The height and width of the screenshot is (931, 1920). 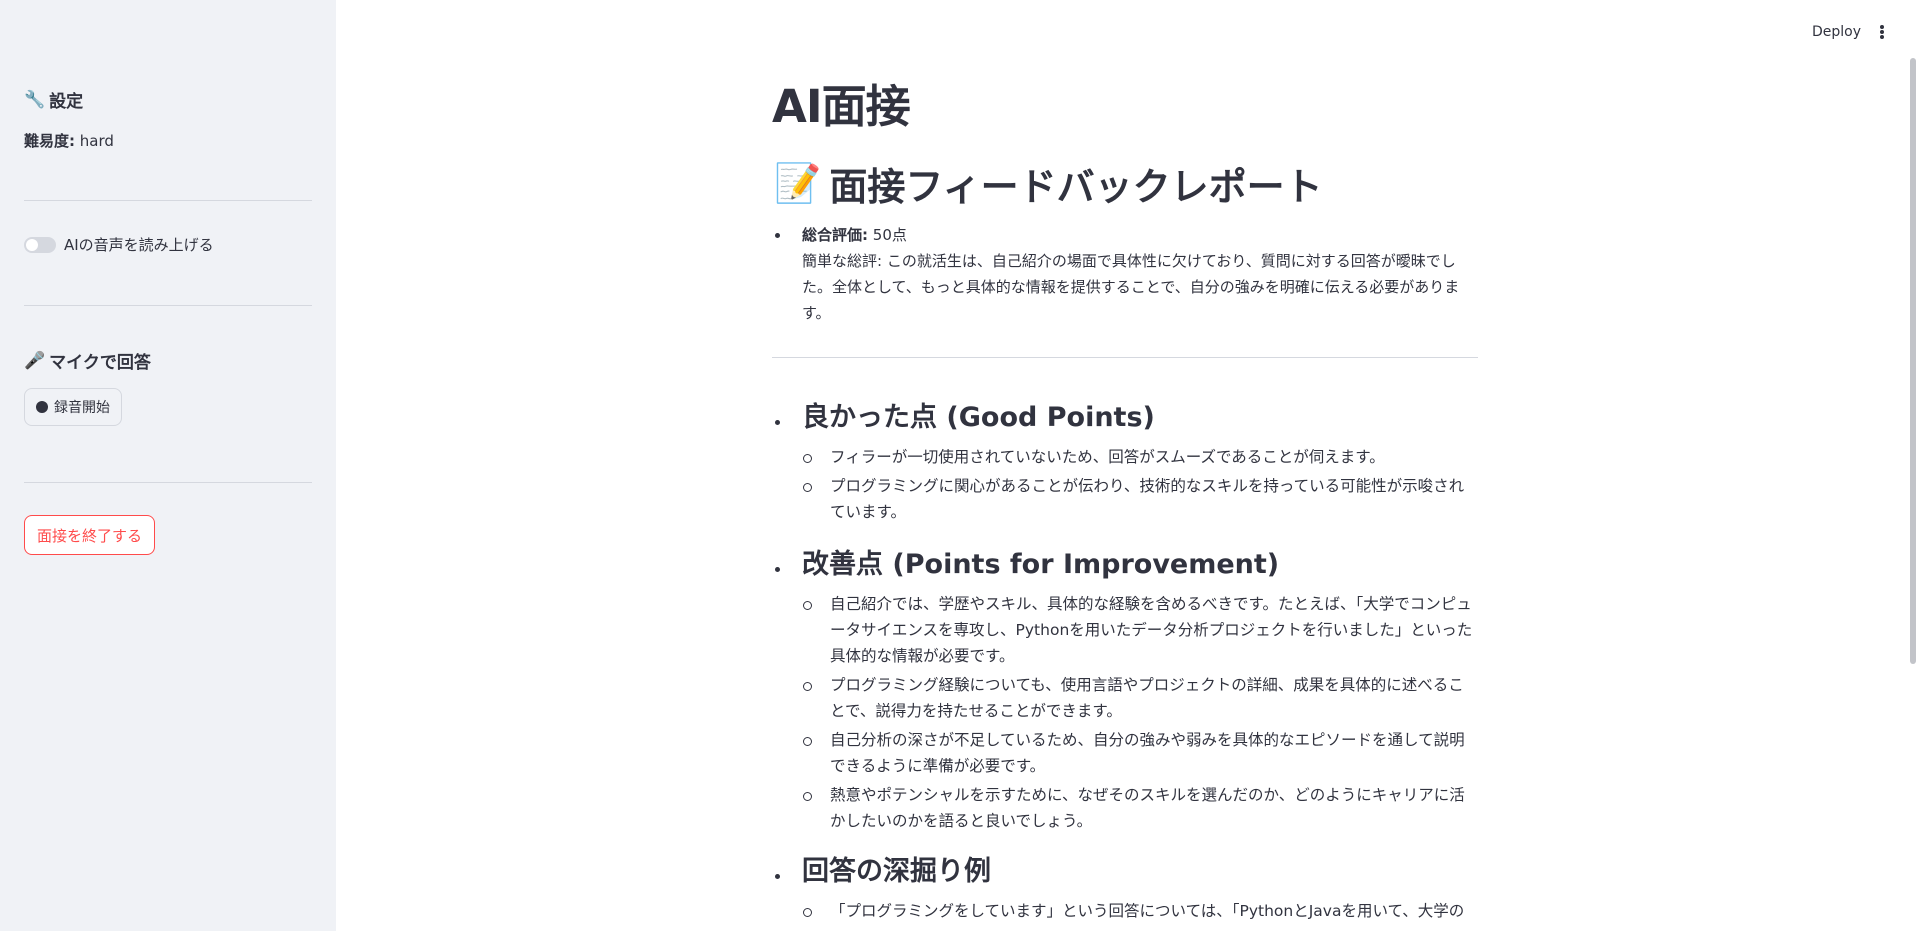 I want to click on scrollbar, so click(x=1913, y=361).